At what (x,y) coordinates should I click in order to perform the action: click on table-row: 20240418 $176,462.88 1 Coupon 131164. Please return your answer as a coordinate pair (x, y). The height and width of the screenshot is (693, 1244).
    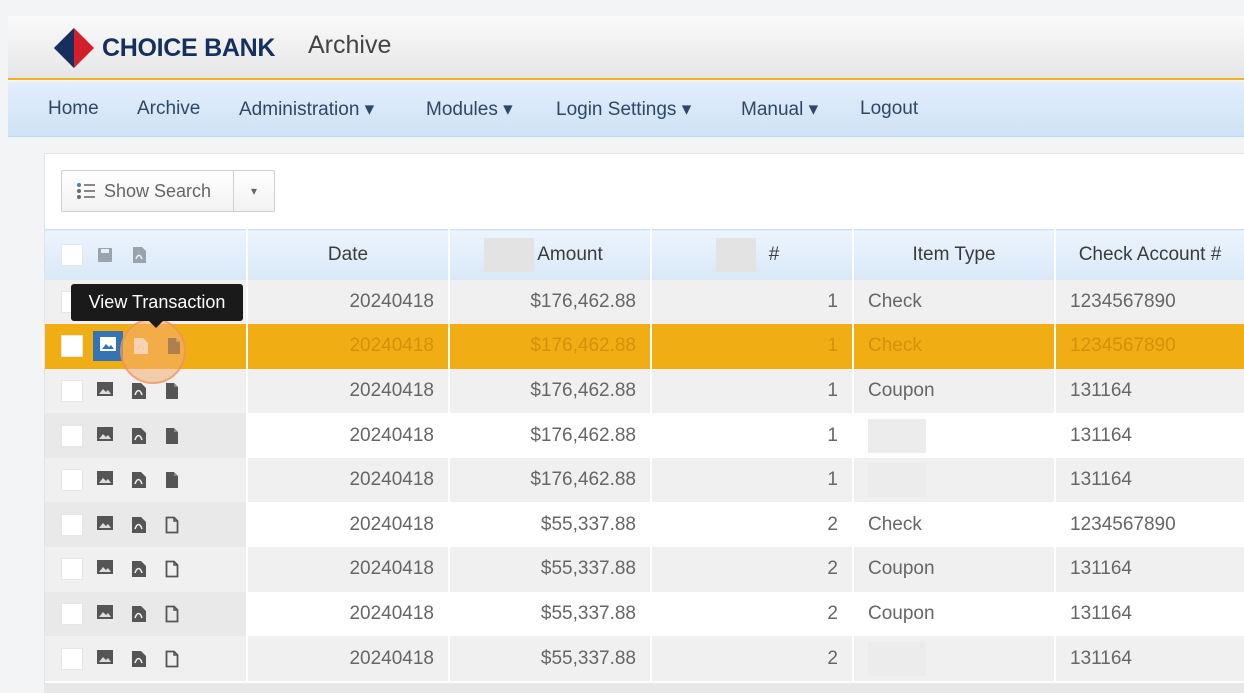
    Looking at the image, I should click on (644, 391).